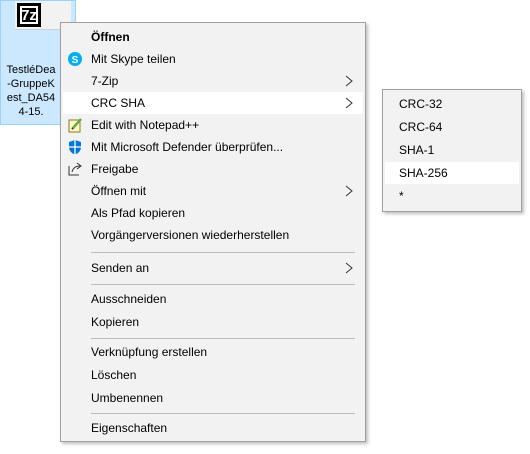 The height and width of the screenshot is (454, 530). What do you see at coordinates (213, 81) in the screenshot?
I see `menu-item-7zip: 7-Zip` at bounding box center [213, 81].